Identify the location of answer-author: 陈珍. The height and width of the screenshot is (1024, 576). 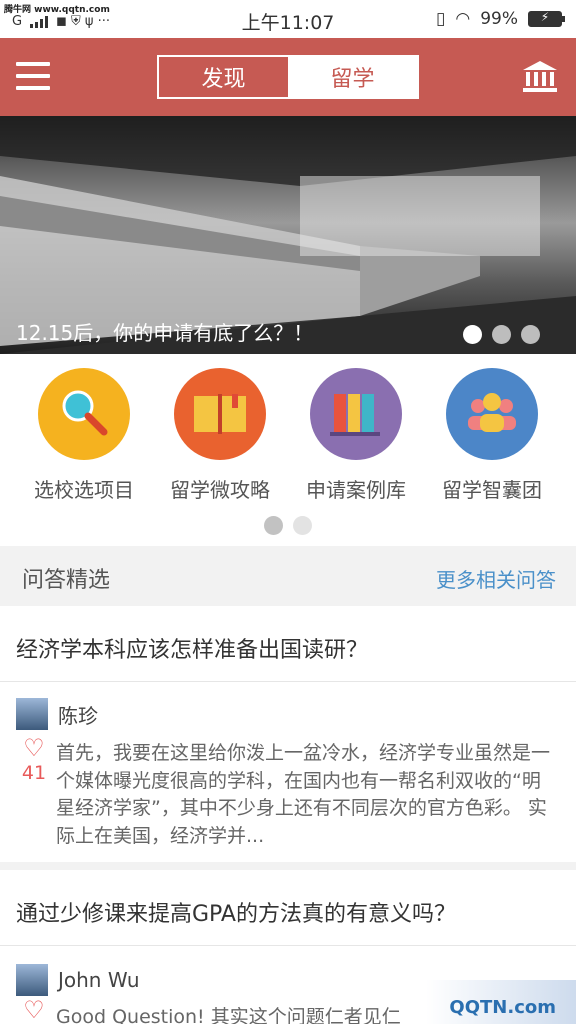
(57, 714).